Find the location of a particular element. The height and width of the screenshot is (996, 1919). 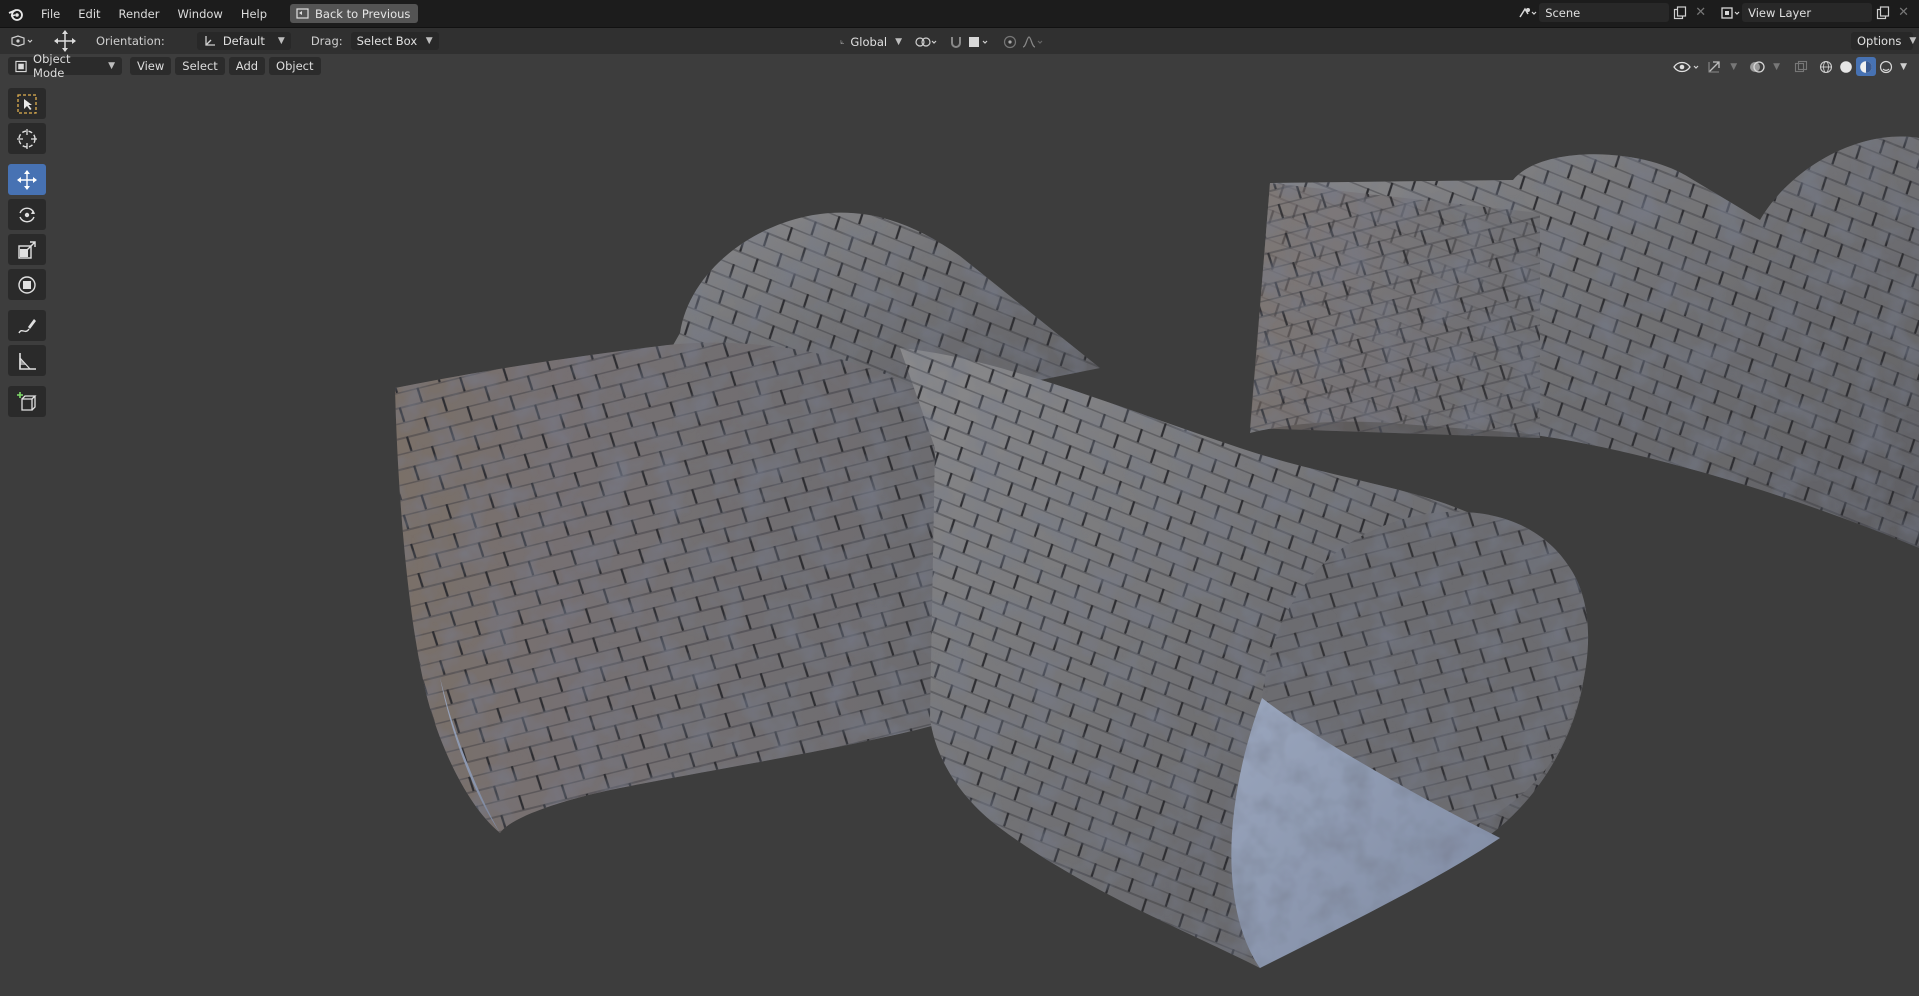

material-sphere-icon is located at coordinates (1866, 66).